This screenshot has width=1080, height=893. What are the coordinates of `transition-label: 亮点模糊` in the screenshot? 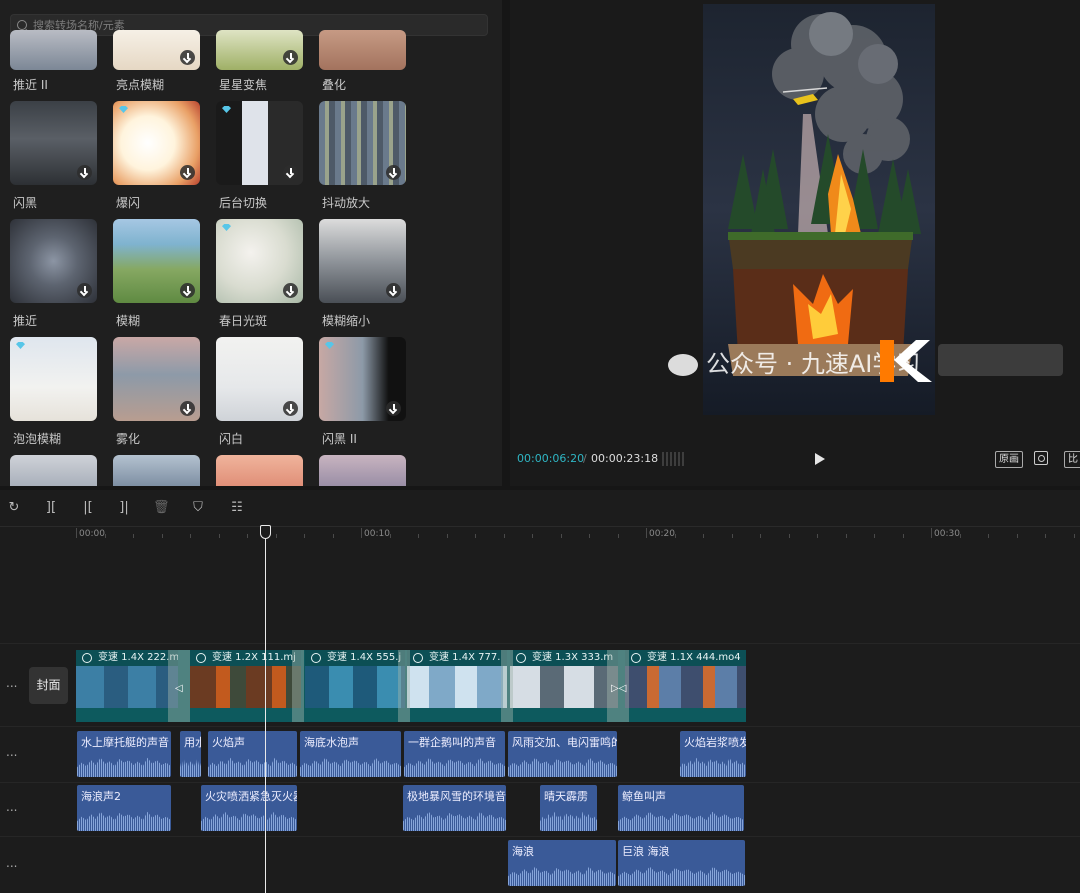 It's located at (140, 85).